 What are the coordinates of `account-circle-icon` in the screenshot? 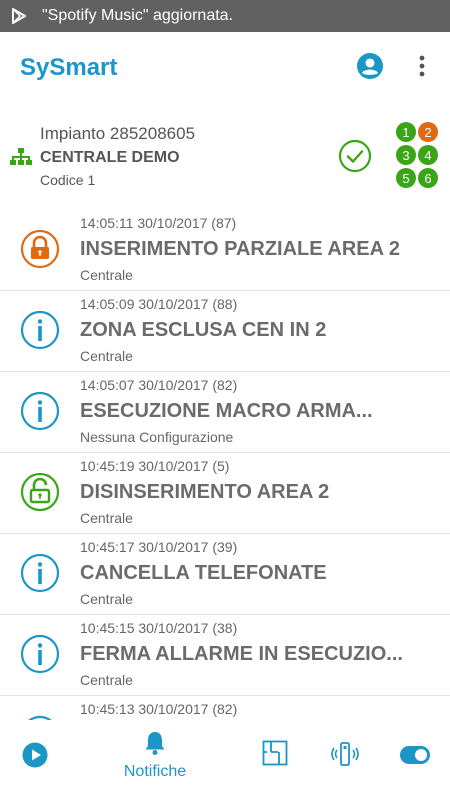 It's located at (370, 66).